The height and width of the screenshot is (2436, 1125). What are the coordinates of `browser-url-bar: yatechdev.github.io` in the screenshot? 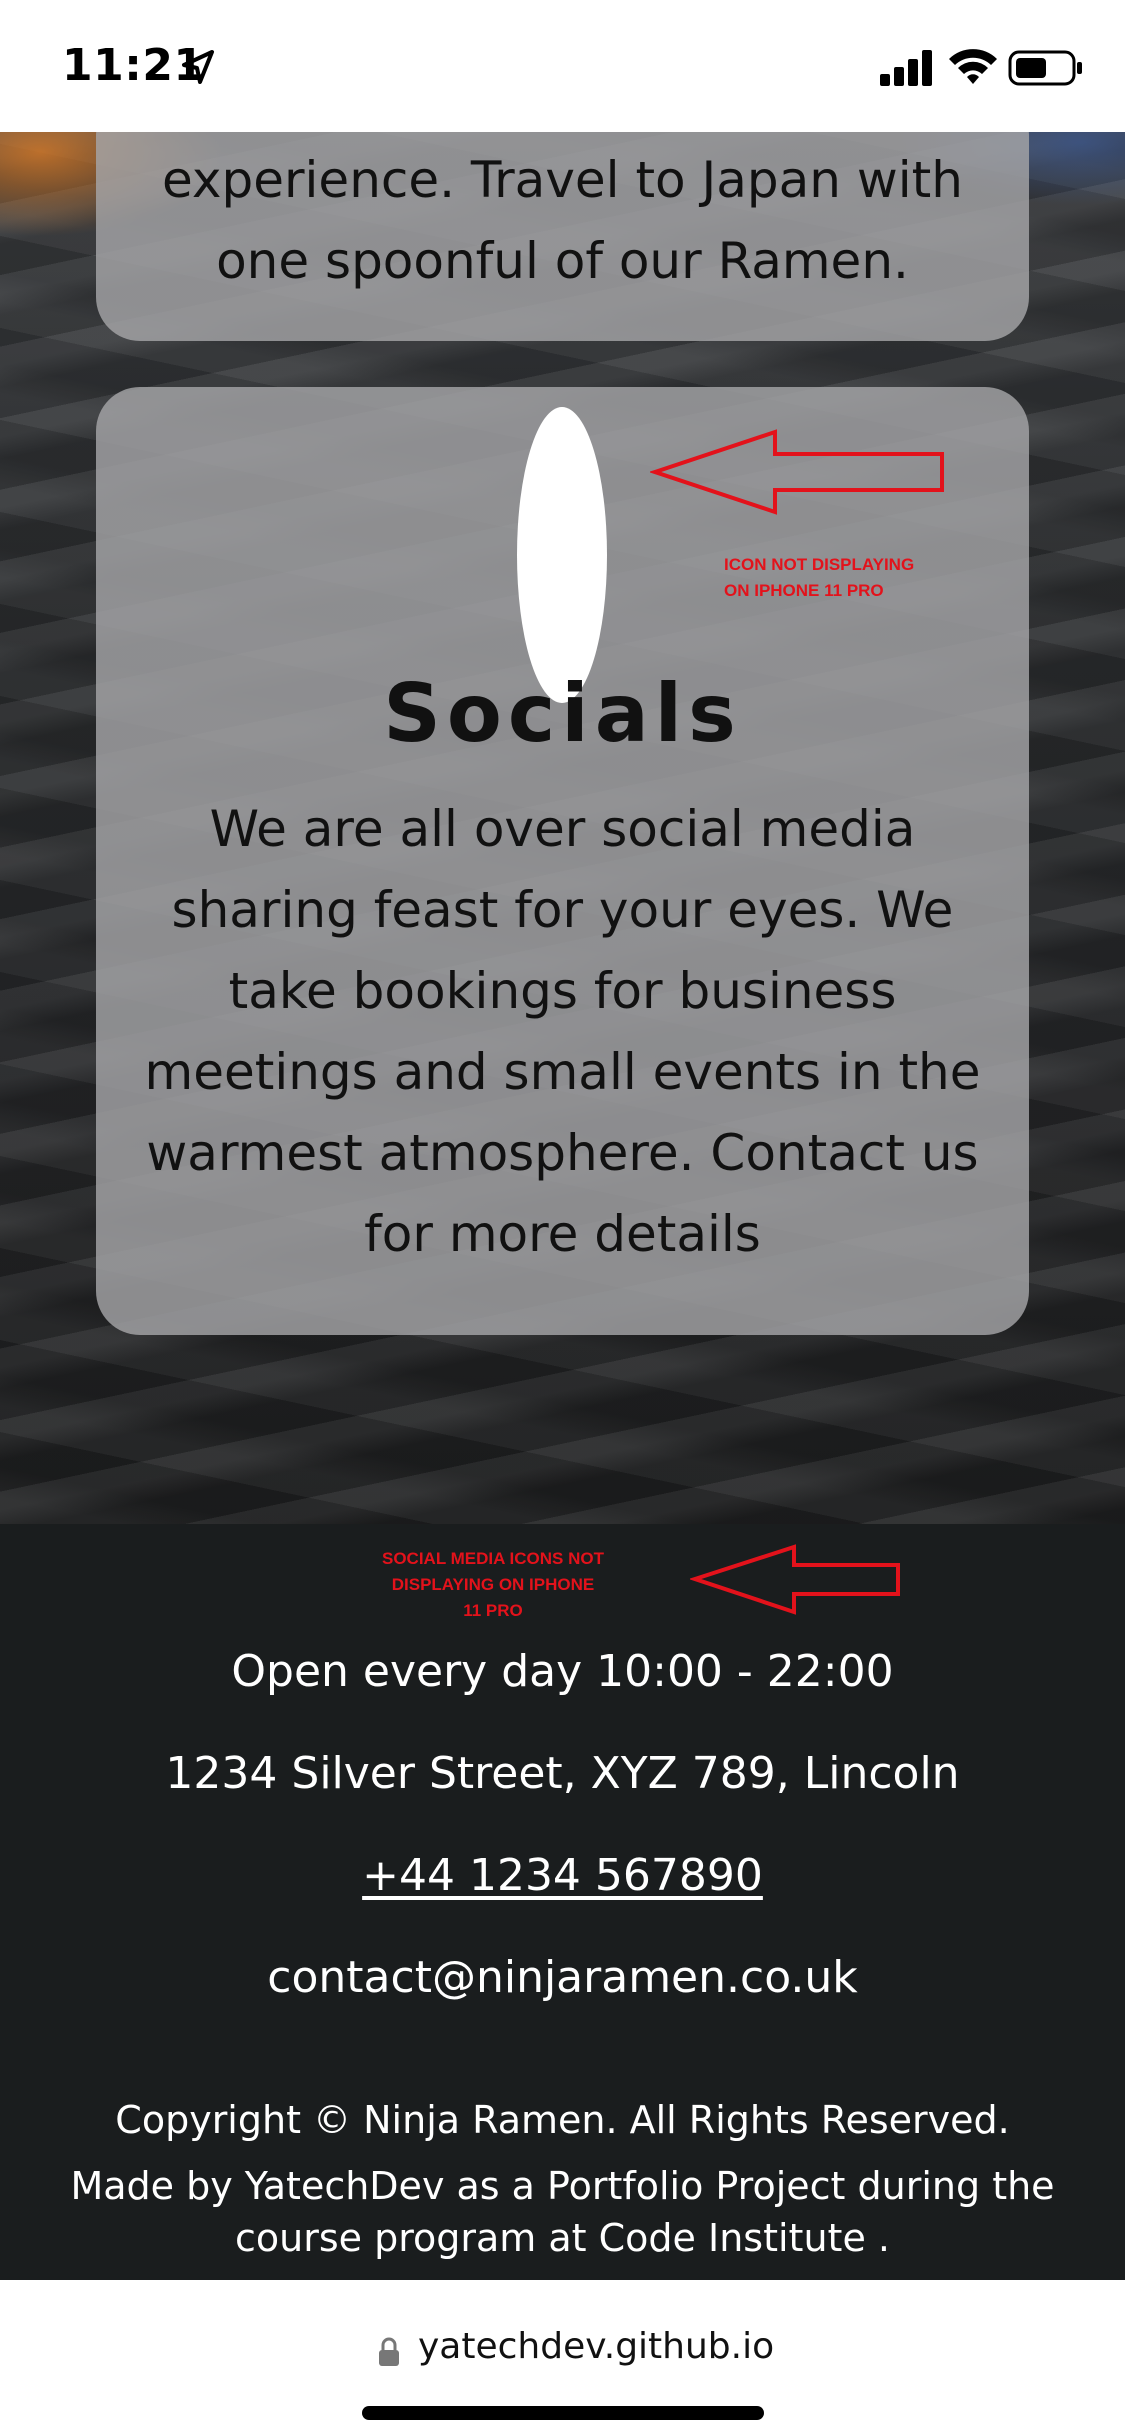 It's located at (562, 2358).